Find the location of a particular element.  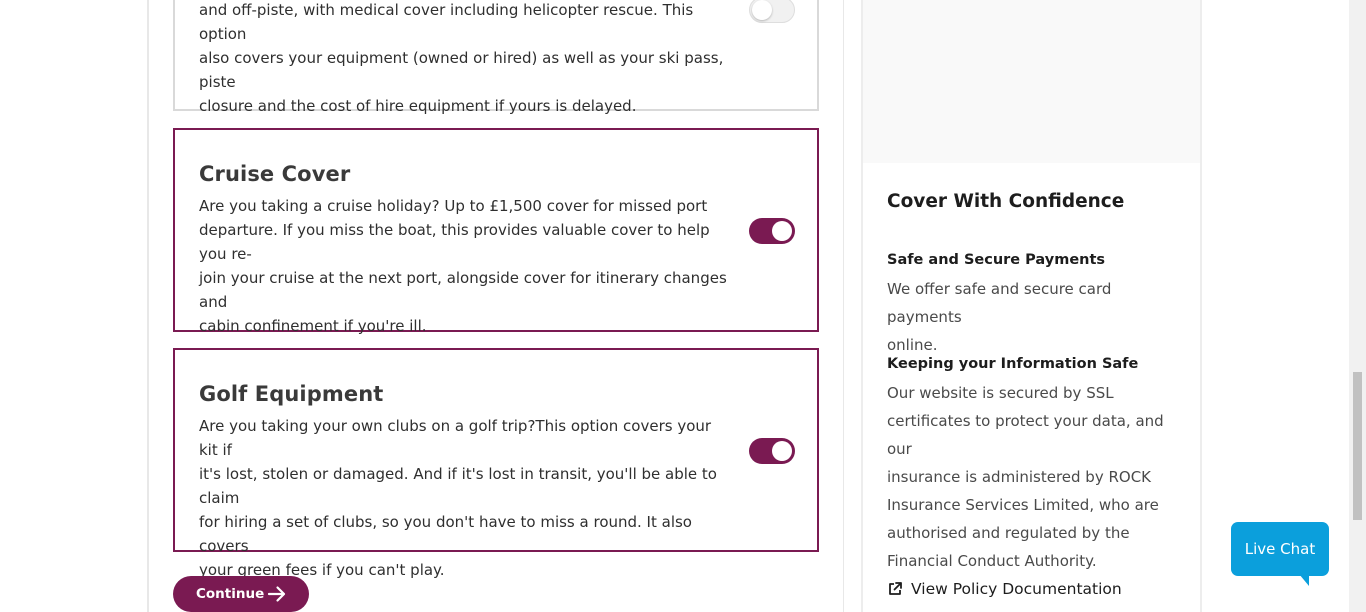

chat-bubble-tail is located at coordinates (1304, 580).